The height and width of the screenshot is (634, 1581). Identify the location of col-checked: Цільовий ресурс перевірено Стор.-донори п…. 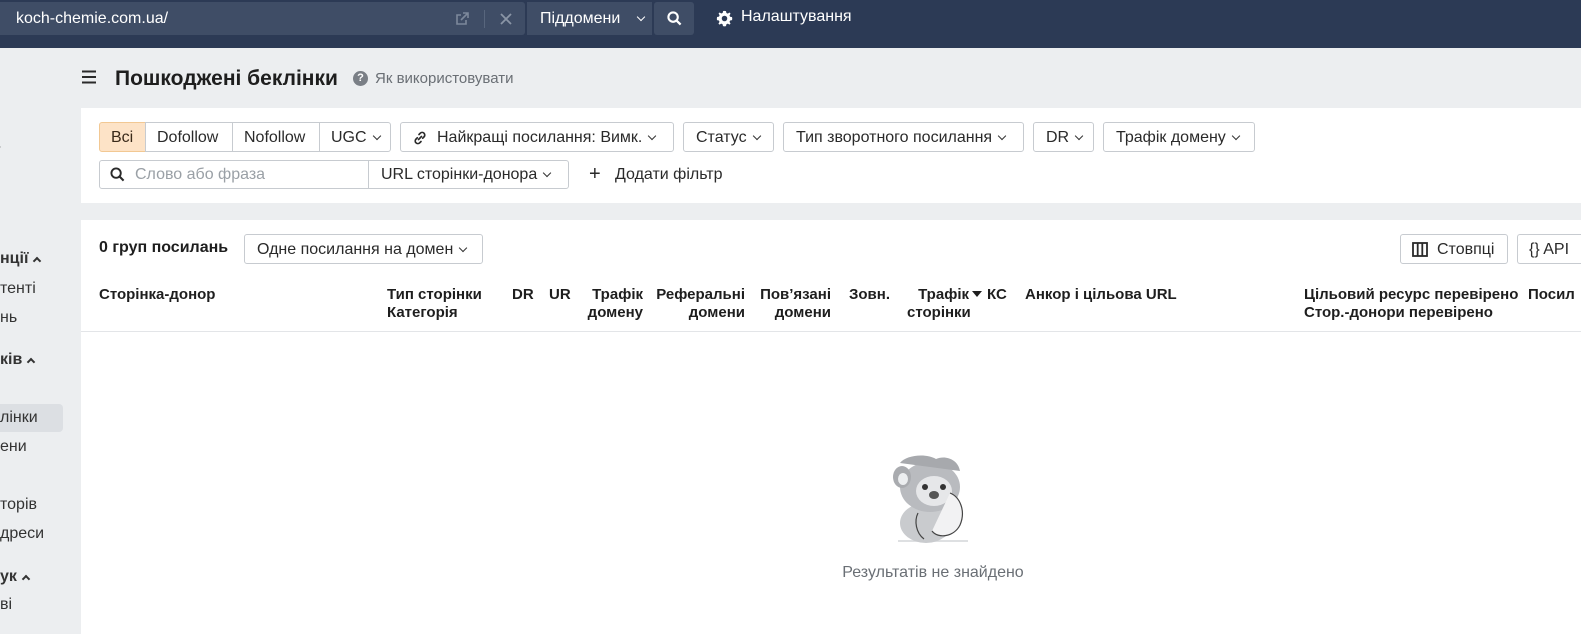
(1411, 304).